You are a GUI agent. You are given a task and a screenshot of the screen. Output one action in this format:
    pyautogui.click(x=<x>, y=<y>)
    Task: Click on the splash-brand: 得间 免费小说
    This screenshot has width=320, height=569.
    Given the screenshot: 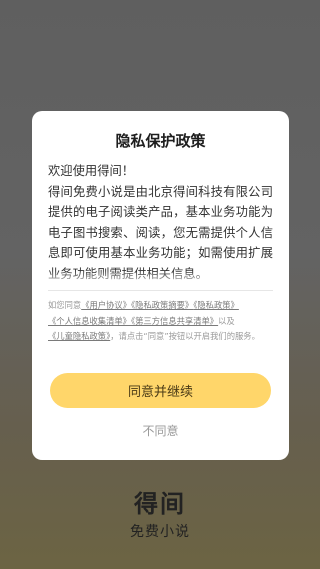 What is the action you would take?
    pyautogui.click(x=160, y=515)
    